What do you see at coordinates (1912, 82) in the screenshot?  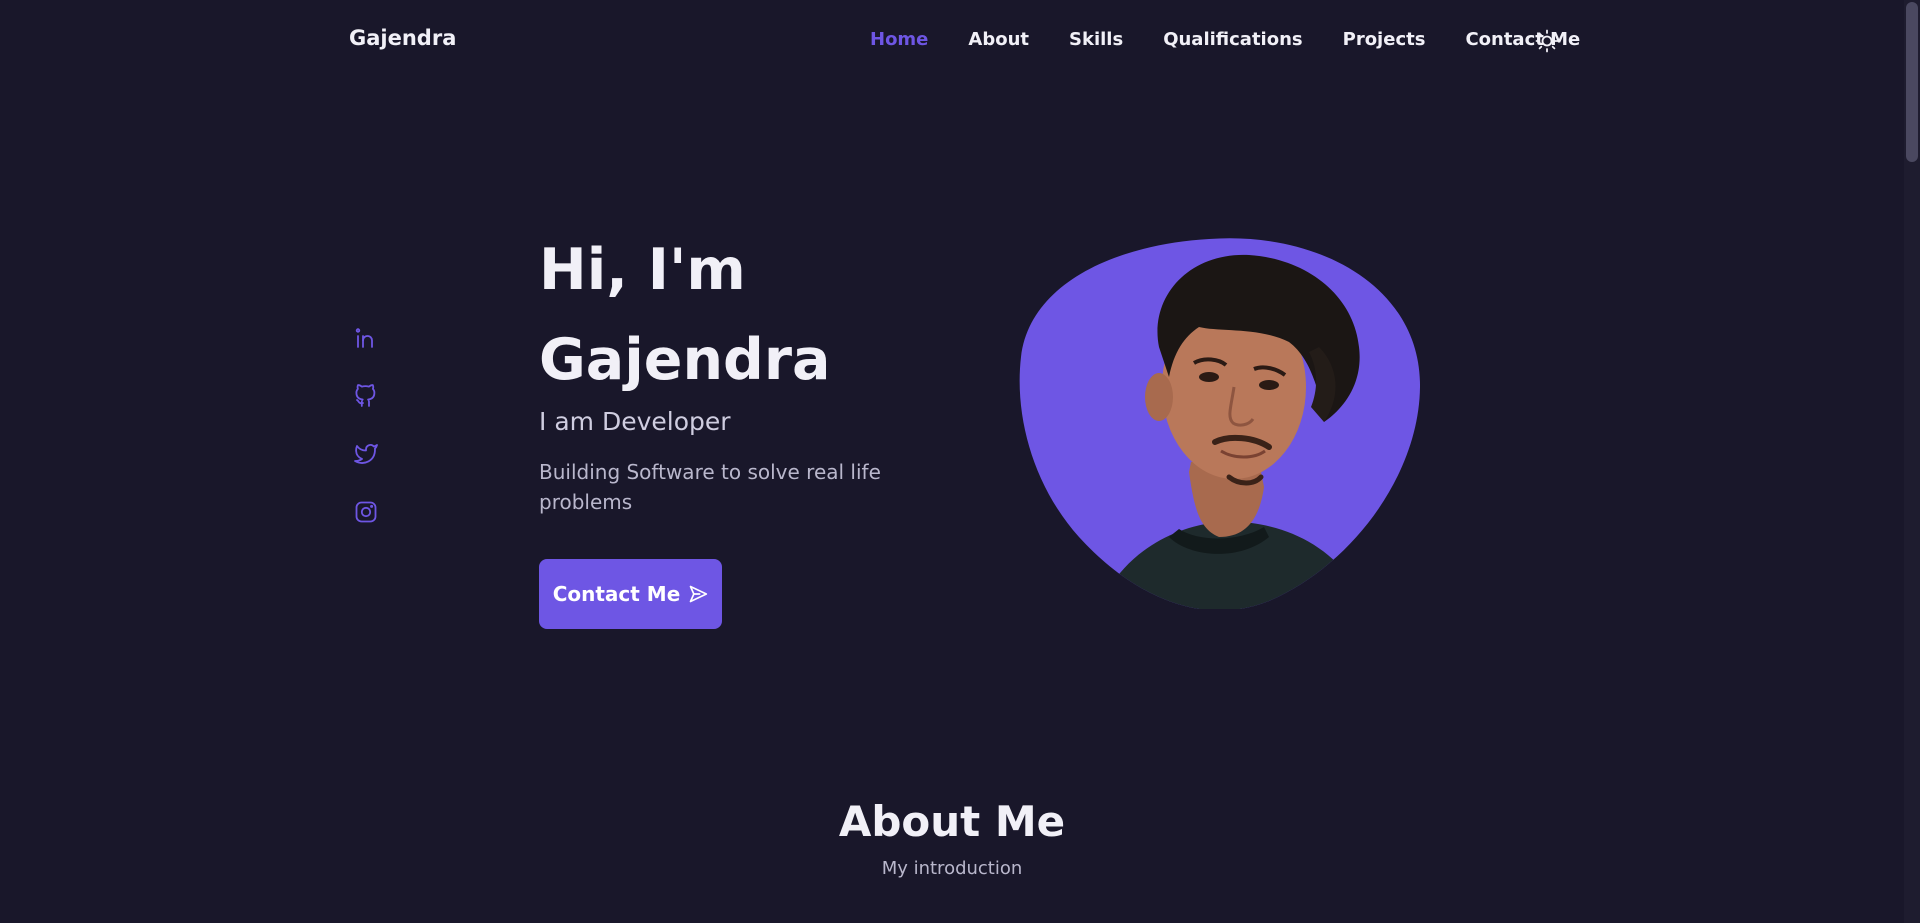 I see `scrollbar-thumb` at bounding box center [1912, 82].